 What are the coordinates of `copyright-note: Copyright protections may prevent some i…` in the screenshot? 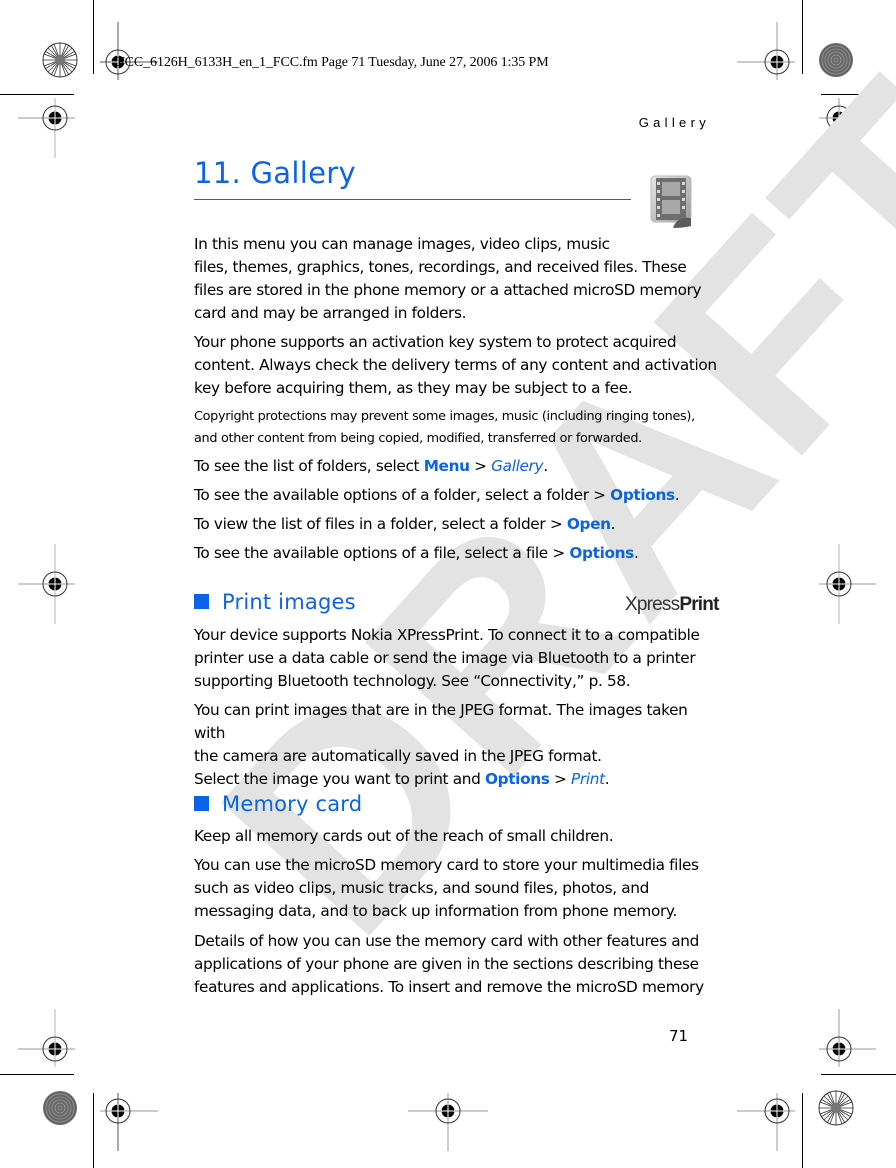 It's located at (444, 427).